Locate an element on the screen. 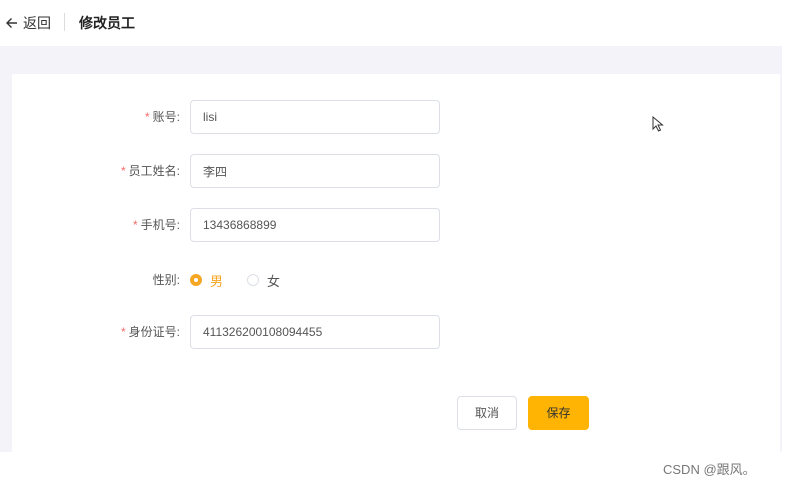 The height and width of the screenshot is (482, 796). gender-radio-male-label: 男 is located at coordinates (217, 281).